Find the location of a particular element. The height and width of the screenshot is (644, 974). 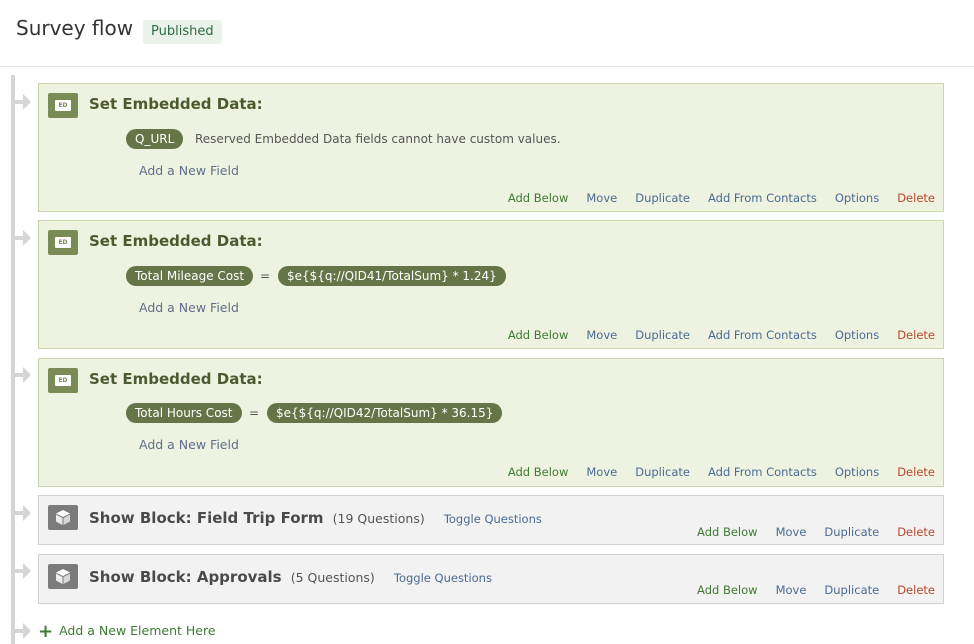

add-new-element-link: + Add a New Element Here is located at coordinates (127, 631).